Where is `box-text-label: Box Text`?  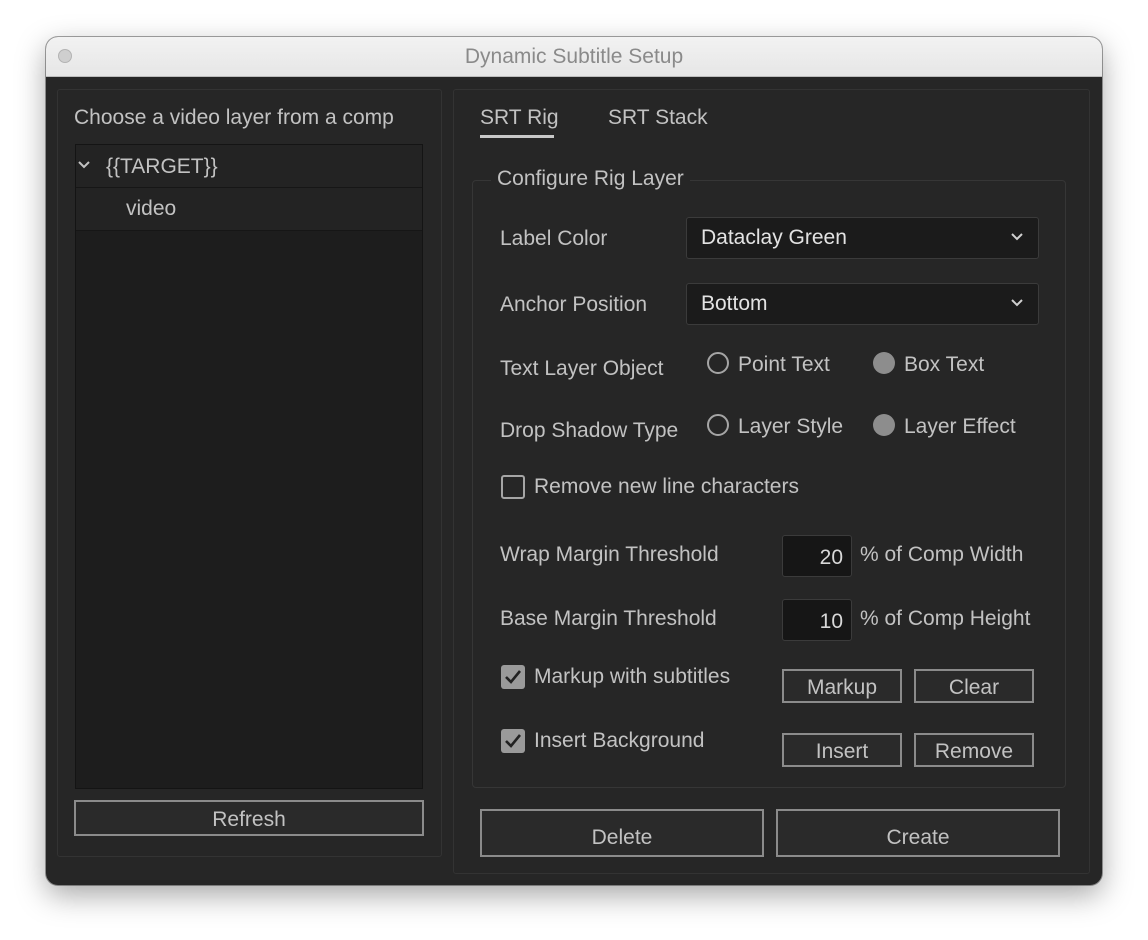 box-text-label: Box Text is located at coordinates (944, 365).